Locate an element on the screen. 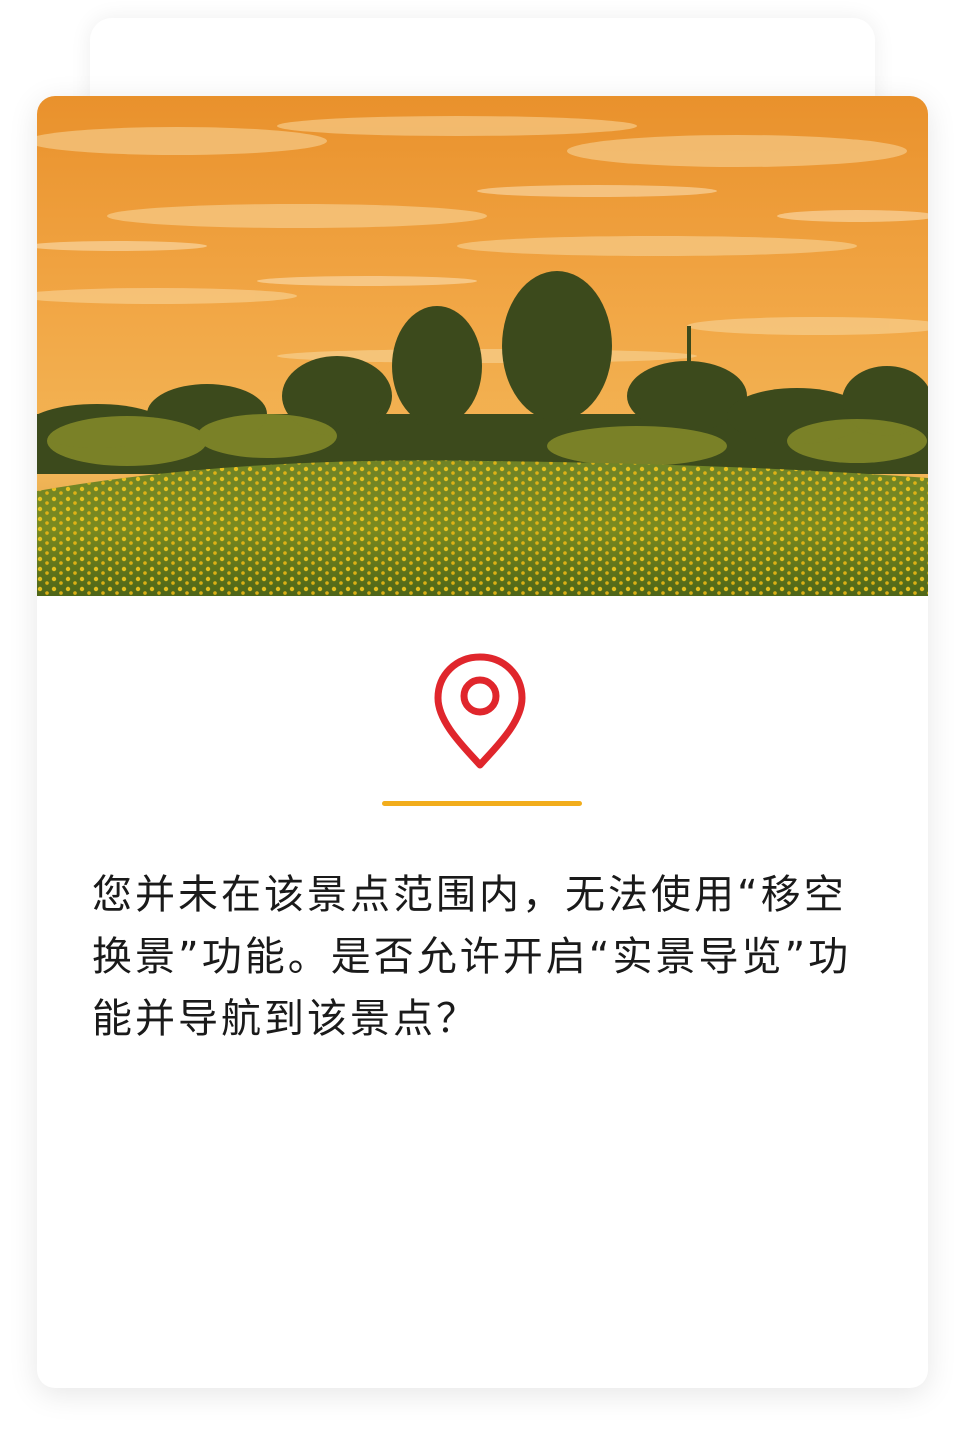 The width and height of the screenshot is (965, 1441). location-pin-icon is located at coordinates (480, 711).